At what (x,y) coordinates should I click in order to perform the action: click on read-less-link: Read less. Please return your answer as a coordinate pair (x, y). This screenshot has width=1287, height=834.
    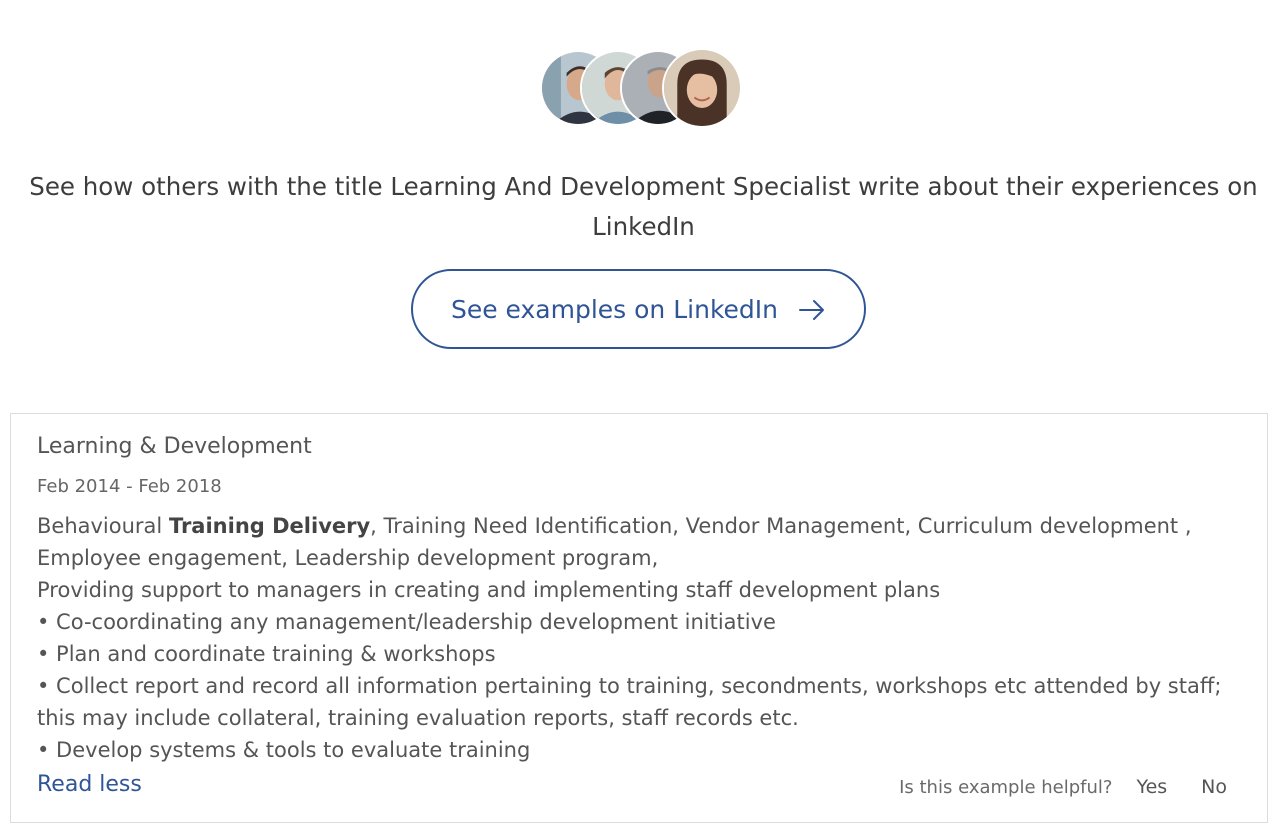
    Looking at the image, I should click on (89, 784).